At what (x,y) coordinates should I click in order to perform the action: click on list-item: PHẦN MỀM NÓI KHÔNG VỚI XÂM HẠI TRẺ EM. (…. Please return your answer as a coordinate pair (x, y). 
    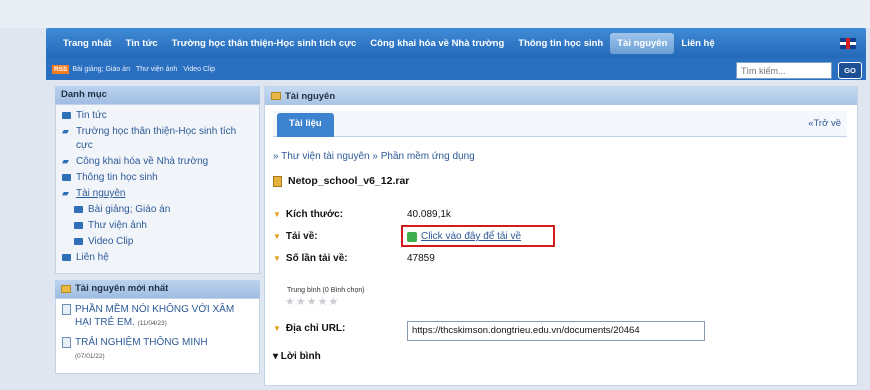
    Looking at the image, I should click on (157, 316).